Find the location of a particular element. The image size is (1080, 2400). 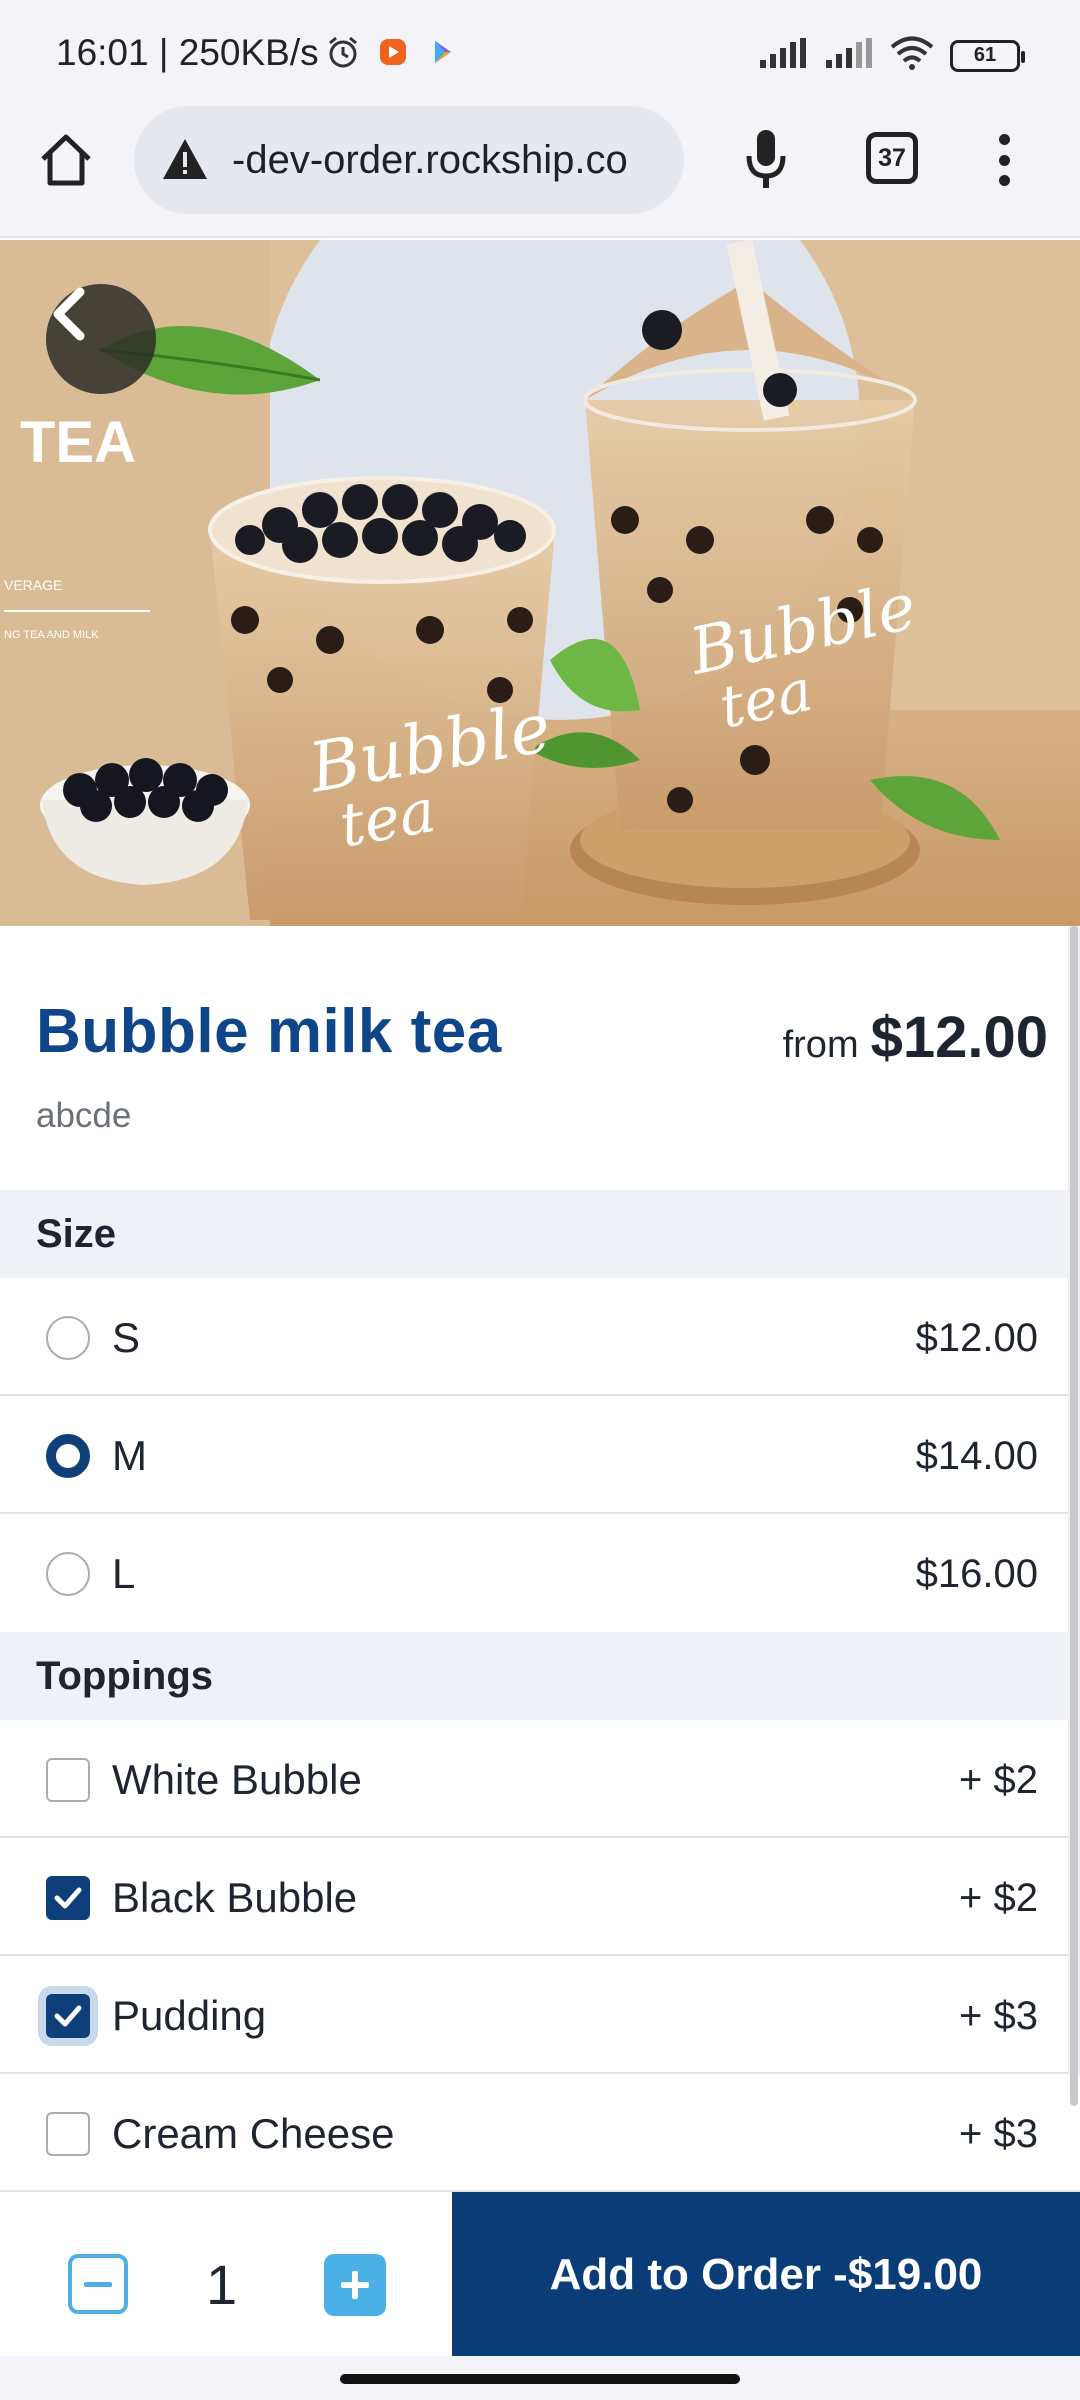

product-price: from $12.00 is located at coordinates (915, 1037).